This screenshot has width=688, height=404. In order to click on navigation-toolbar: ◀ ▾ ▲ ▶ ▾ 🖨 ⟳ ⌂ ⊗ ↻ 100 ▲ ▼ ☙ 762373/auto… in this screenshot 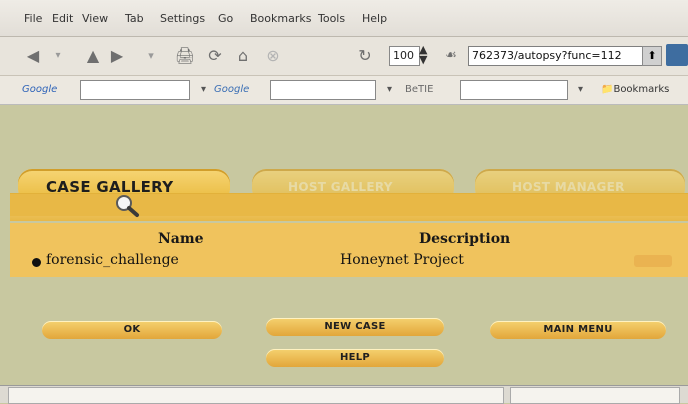, I will do `click(344, 56)`.